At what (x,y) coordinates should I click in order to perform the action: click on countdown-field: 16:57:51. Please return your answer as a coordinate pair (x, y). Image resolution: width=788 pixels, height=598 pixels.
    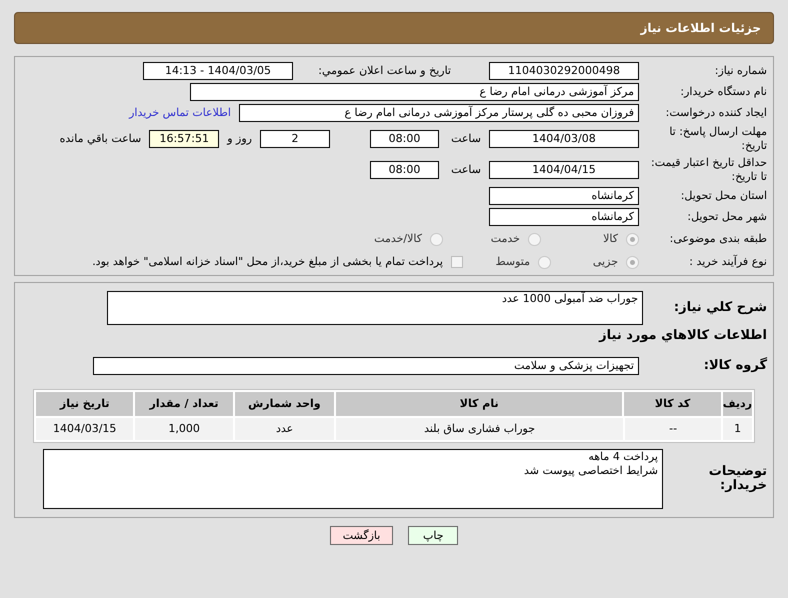
    Looking at the image, I should click on (184, 139).